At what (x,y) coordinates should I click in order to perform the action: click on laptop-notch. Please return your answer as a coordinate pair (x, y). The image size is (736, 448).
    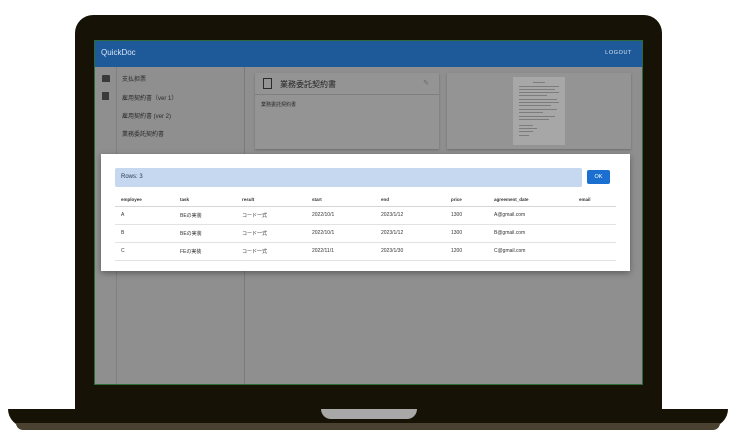
    Looking at the image, I should click on (369, 414).